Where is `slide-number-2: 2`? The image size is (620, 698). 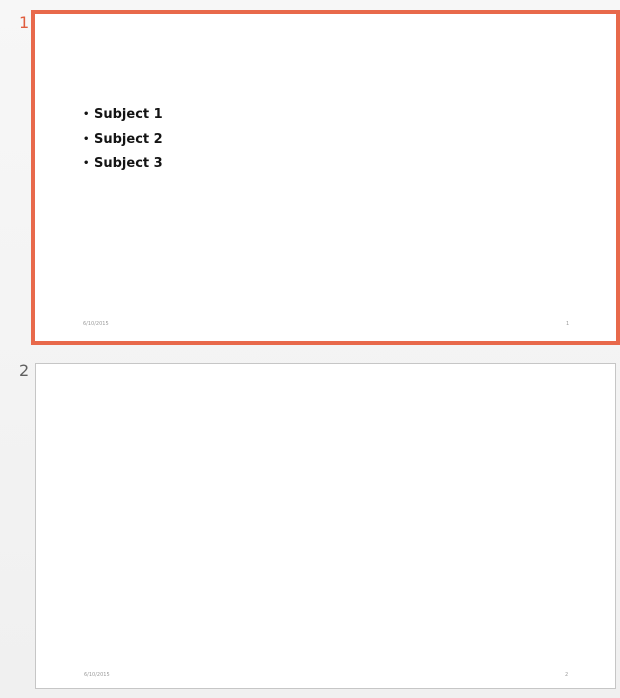 slide-number-2: 2 is located at coordinates (24, 370).